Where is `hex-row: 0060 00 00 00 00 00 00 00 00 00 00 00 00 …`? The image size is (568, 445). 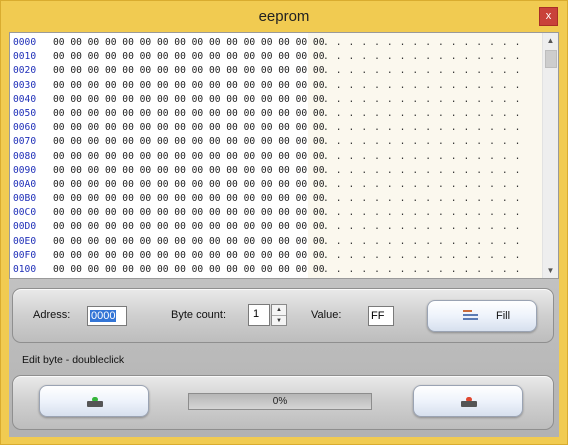 hex-row: 0060 00 00 00 00 00 00 00 00 00 00 00 00 … is located at coordinates (278, 128).